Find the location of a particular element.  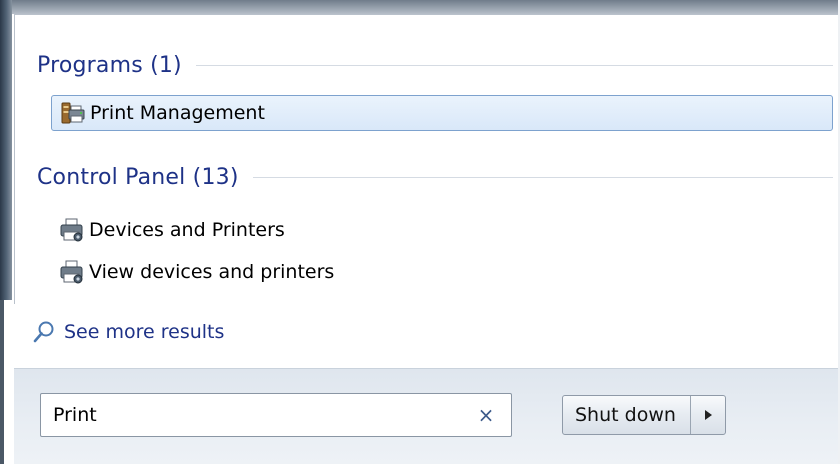

shutdown-options-button is located at coordinates (708, 415).